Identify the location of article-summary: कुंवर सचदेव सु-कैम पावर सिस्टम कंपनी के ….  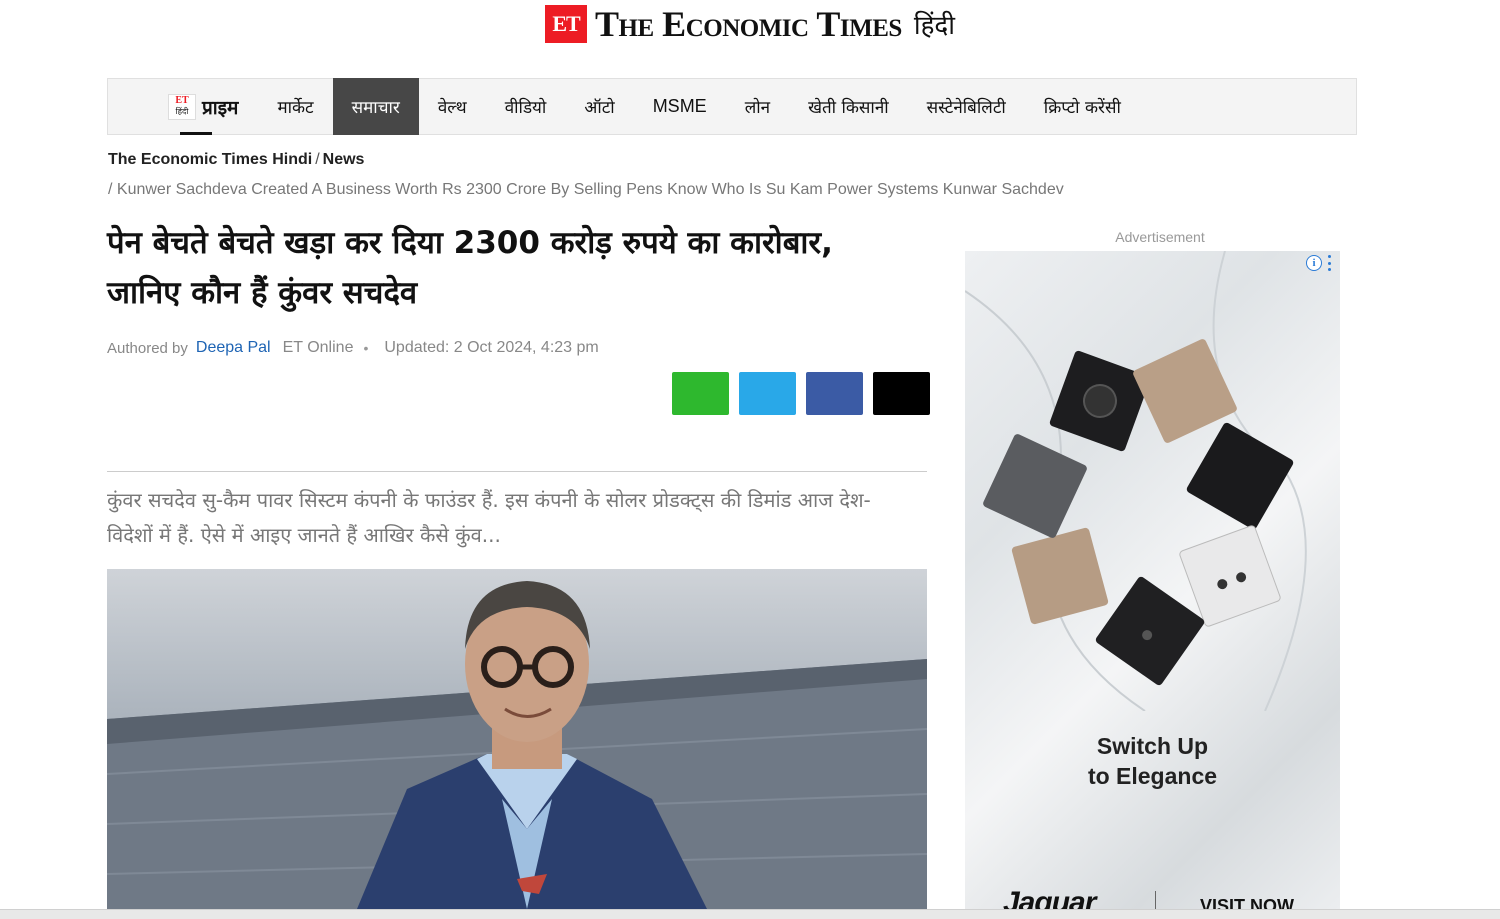
(489, 517).